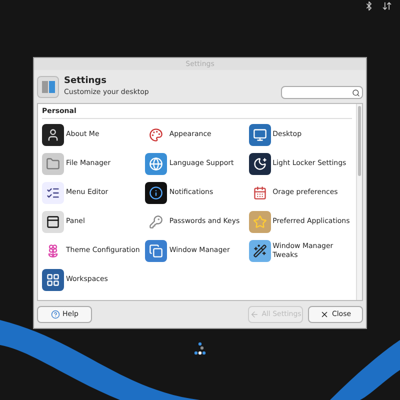 The image size is (400, 400). What do you see at coordinates (259, 163) in the screenshot?
I see `moon-icon` at bounding box center [259, 163].